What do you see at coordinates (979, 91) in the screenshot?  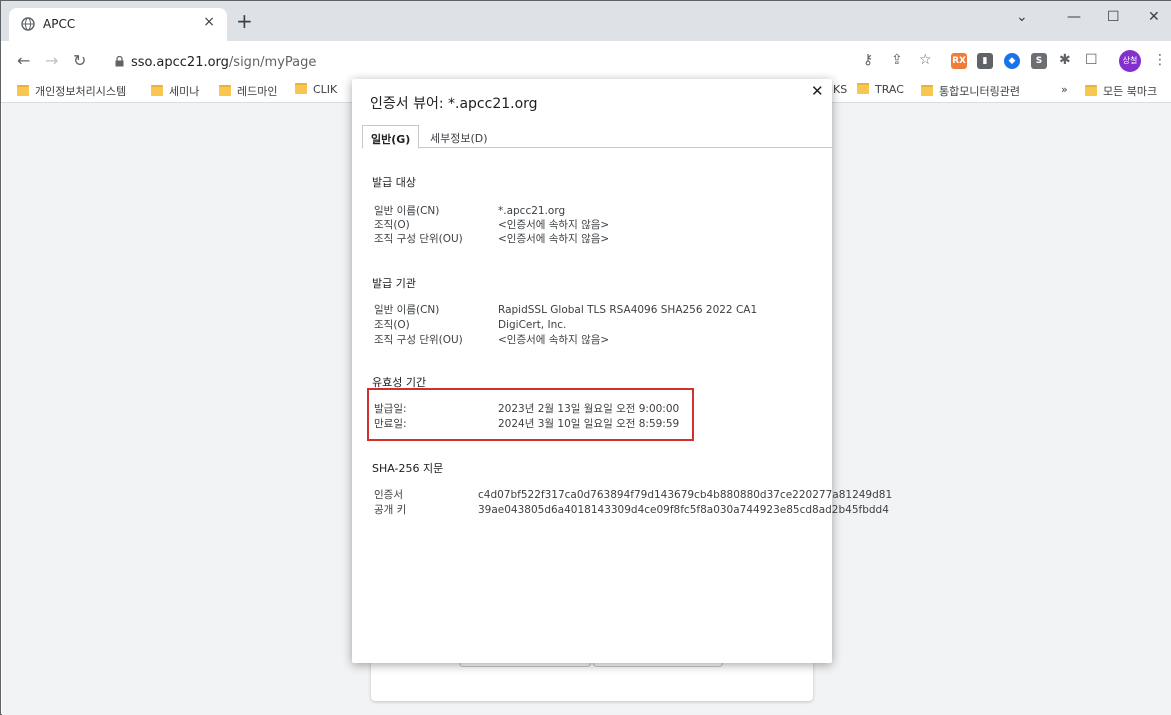 I see `bookmark-label: 통합모니터링관련` at bounding box center [979, 91].